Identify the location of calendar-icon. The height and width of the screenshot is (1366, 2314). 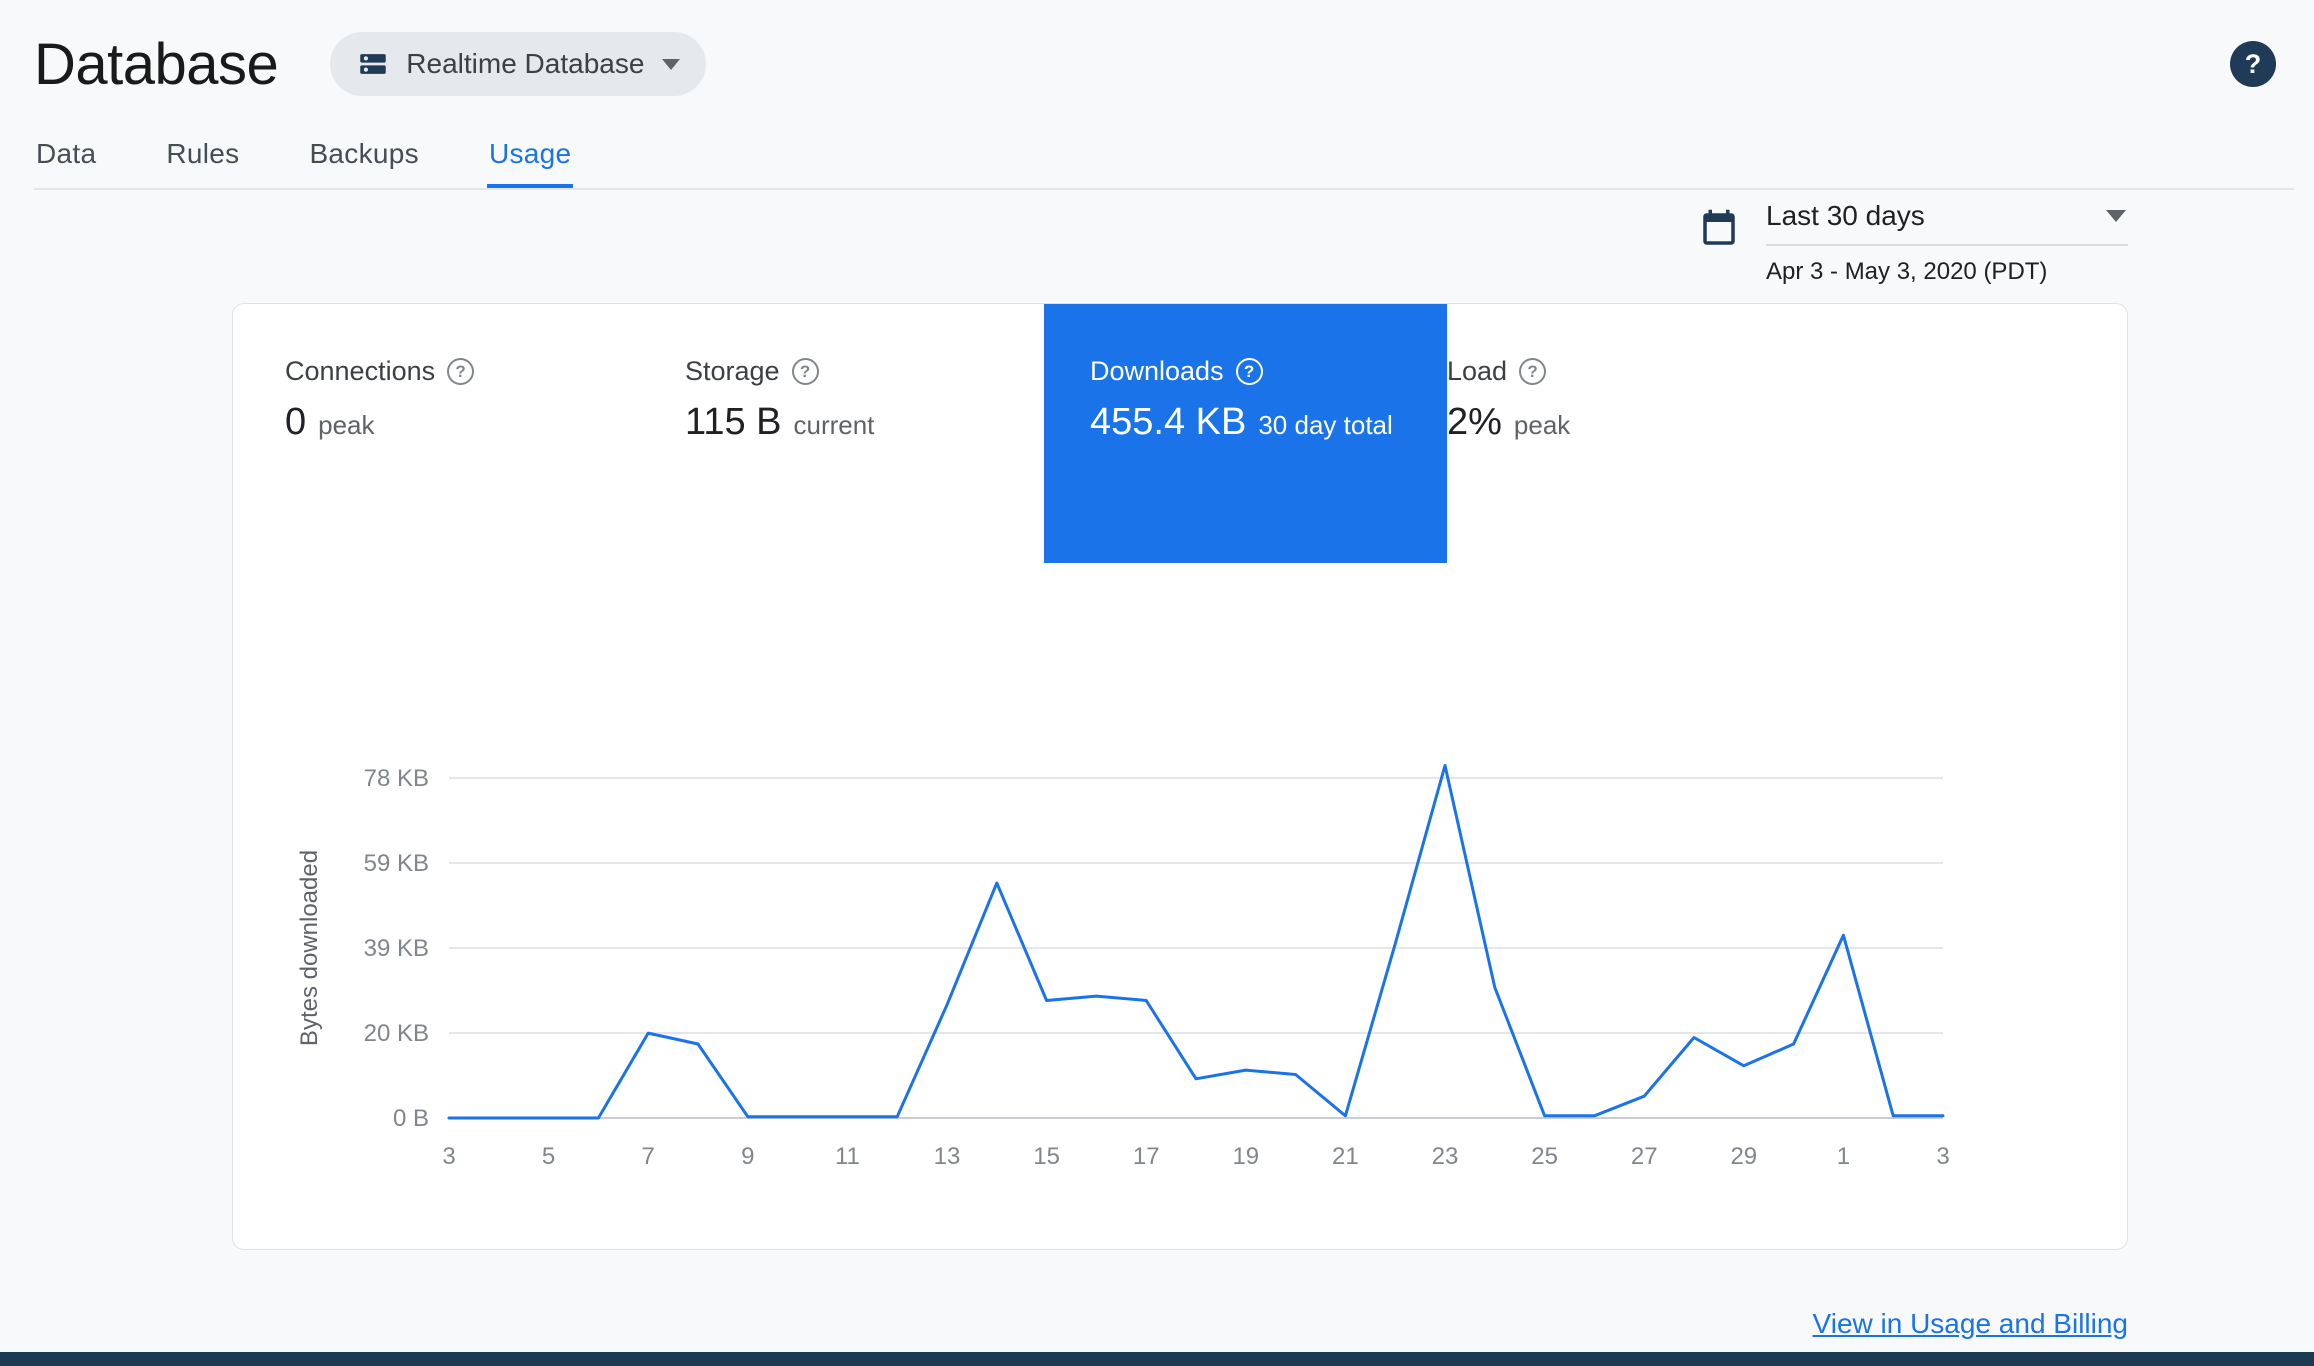
(1719, 229).